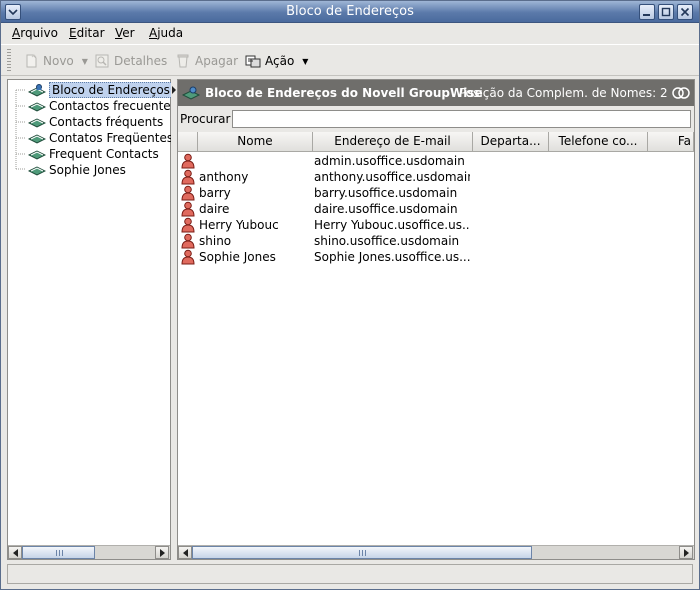 Image resolution: width=700 pixels, height=590 pixels. What do you see at coordinates (215, 241) in the screenshot?
I see `contact-name: shino` at bounding box center [215, 241].